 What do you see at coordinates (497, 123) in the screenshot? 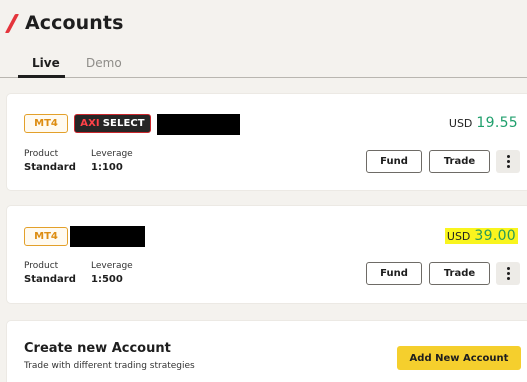
I see `balance-amount: 19.55` at bounding box center [497, 123].